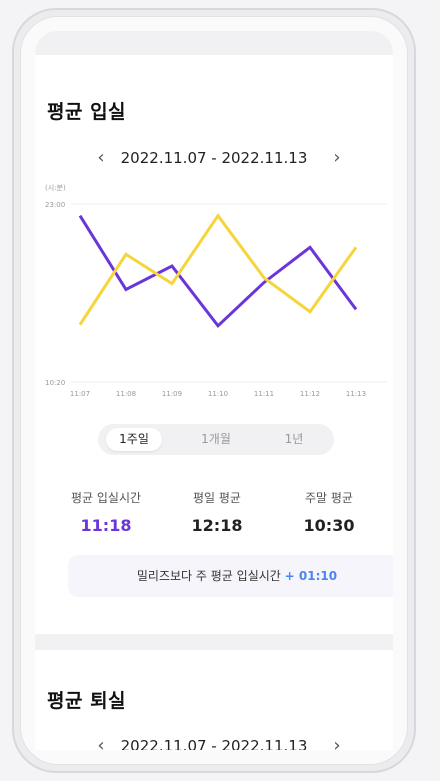  What do you see at coordinates (356, 394) in the screenshot?
I see `x-tick-label: 11:13` at bounding box center [356, 394].